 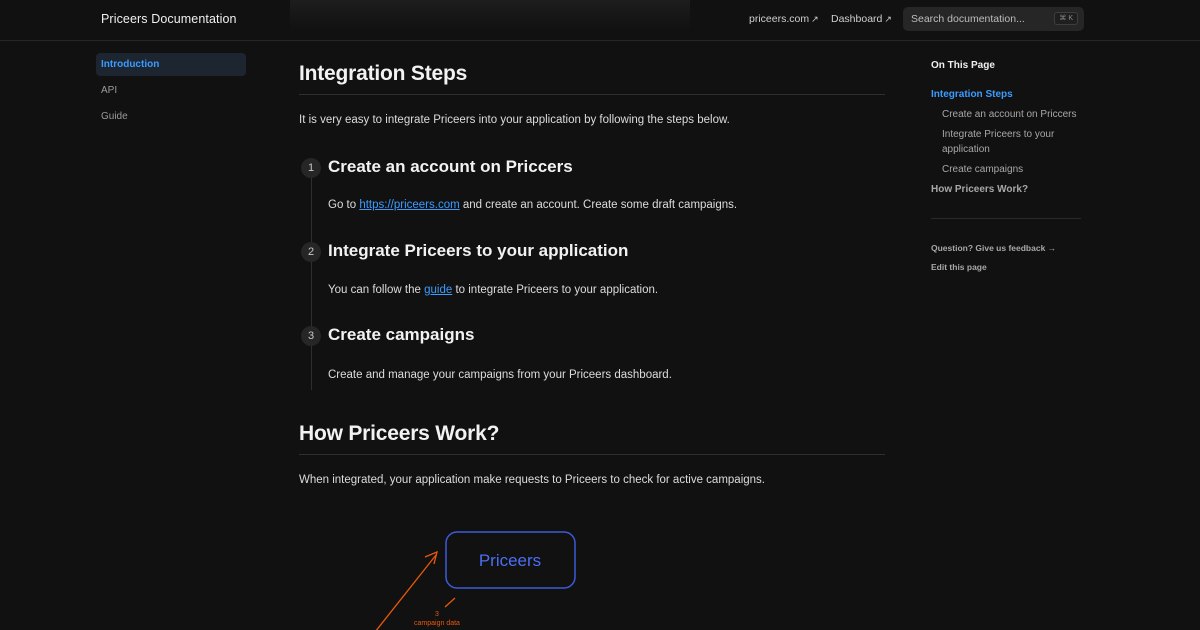 I want to click on step-number-3: 3, so click(x=311, y=336).